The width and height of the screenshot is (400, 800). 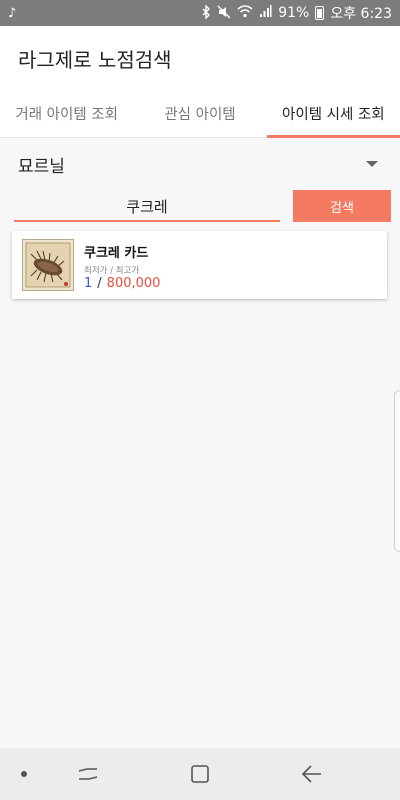 I want to click on tab-price-lookup: 아이템 시세 조회, so click(x=333, y=114).